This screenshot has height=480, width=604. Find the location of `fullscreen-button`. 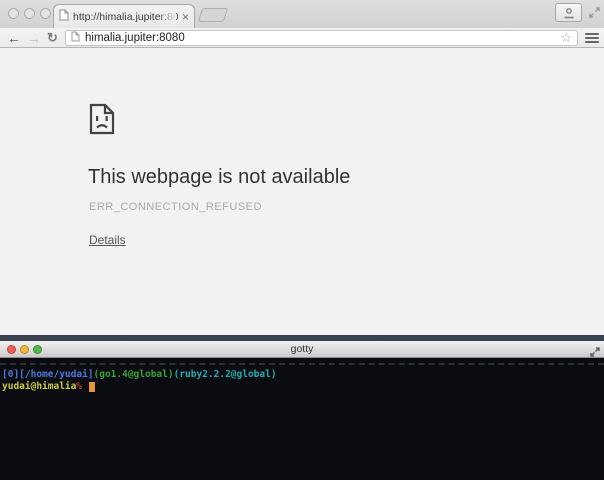

fullscreen-button is located at coordinates (594, 12).